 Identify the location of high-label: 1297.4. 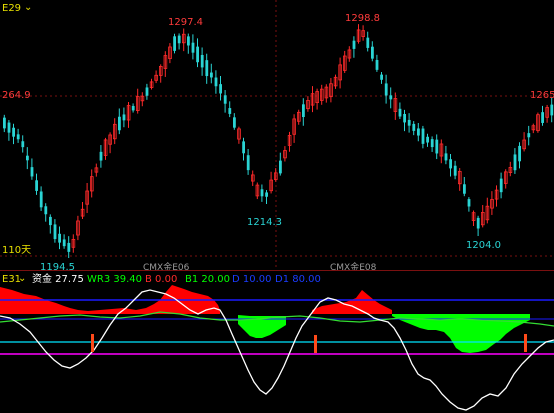
(185, 22).